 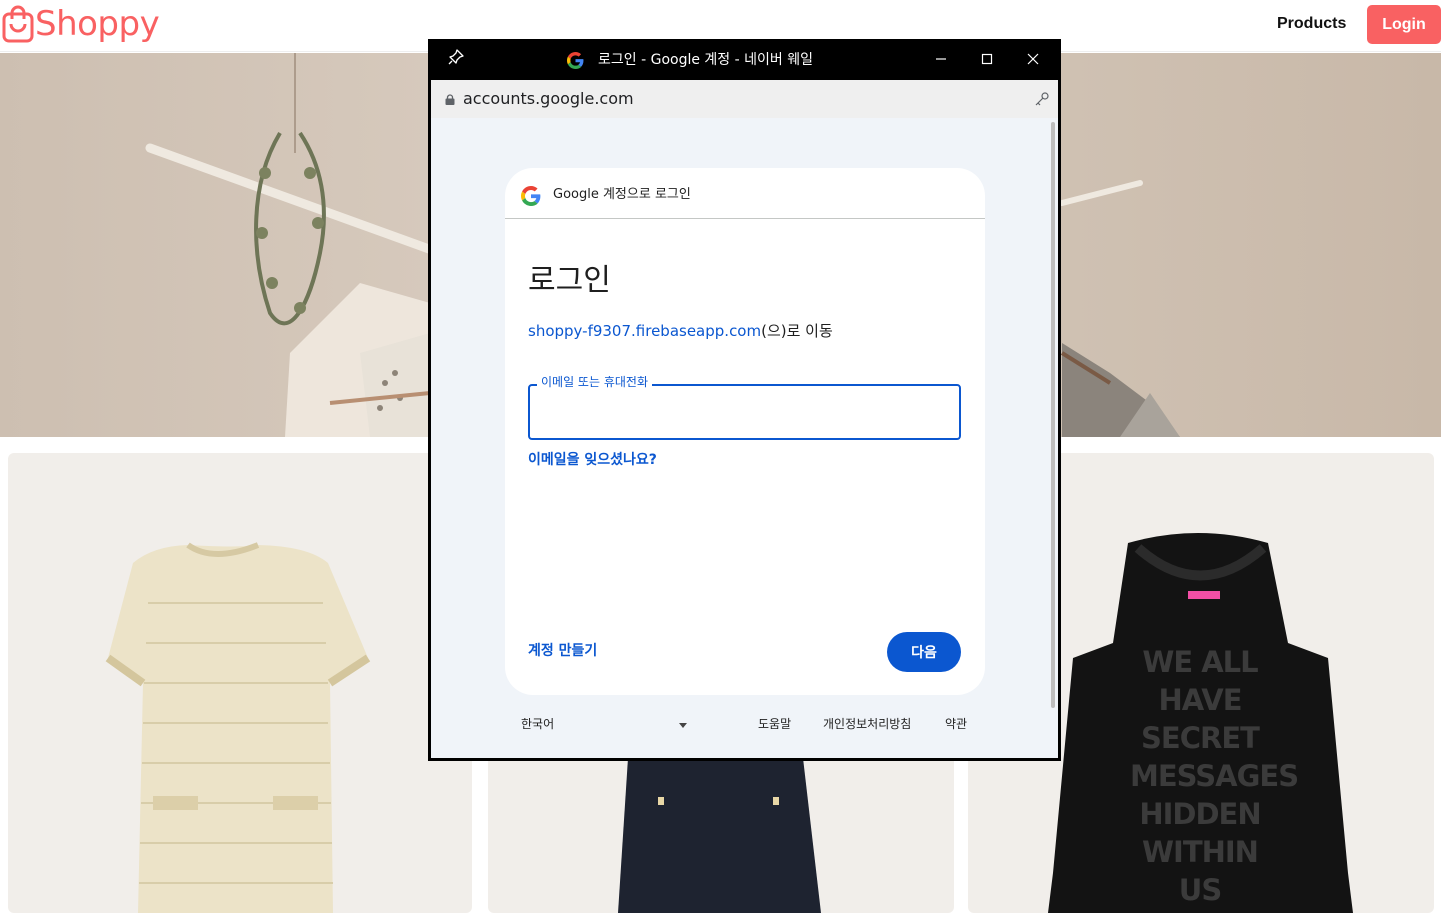 I want to click on next-button: 다음, so click(x=924, y=652).